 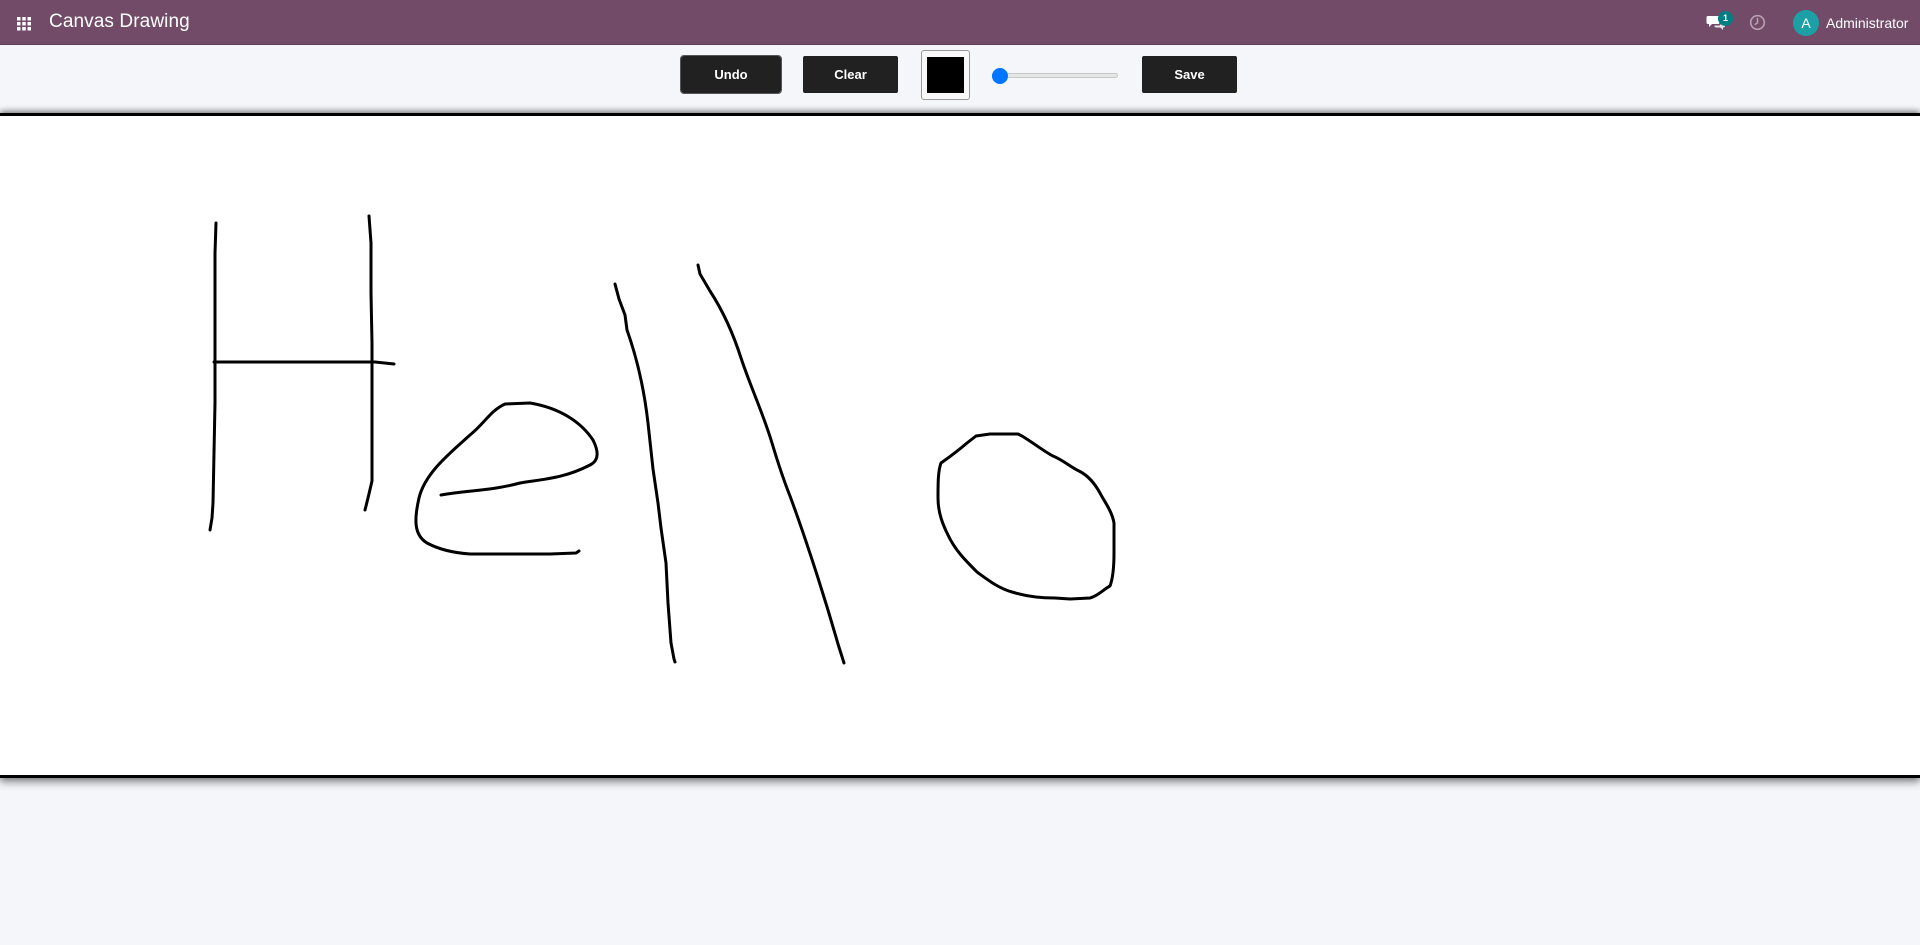 I want to click on brush-size-slider, so click(x=1055, y=76).